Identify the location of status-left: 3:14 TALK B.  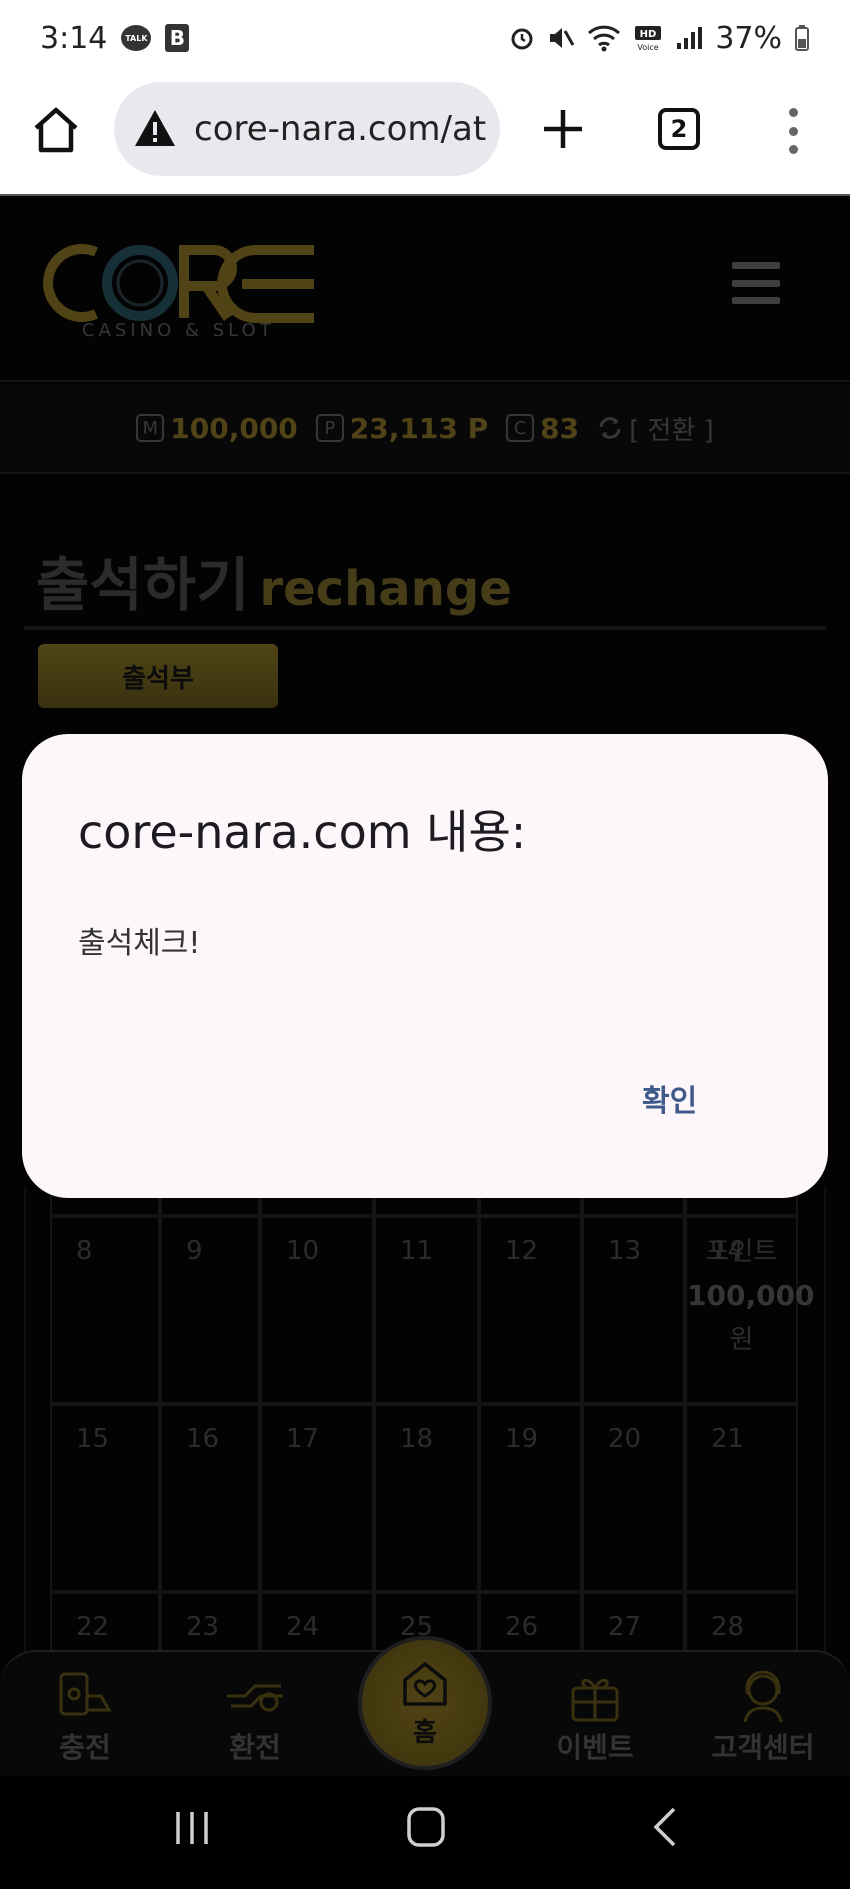
(115, 38).